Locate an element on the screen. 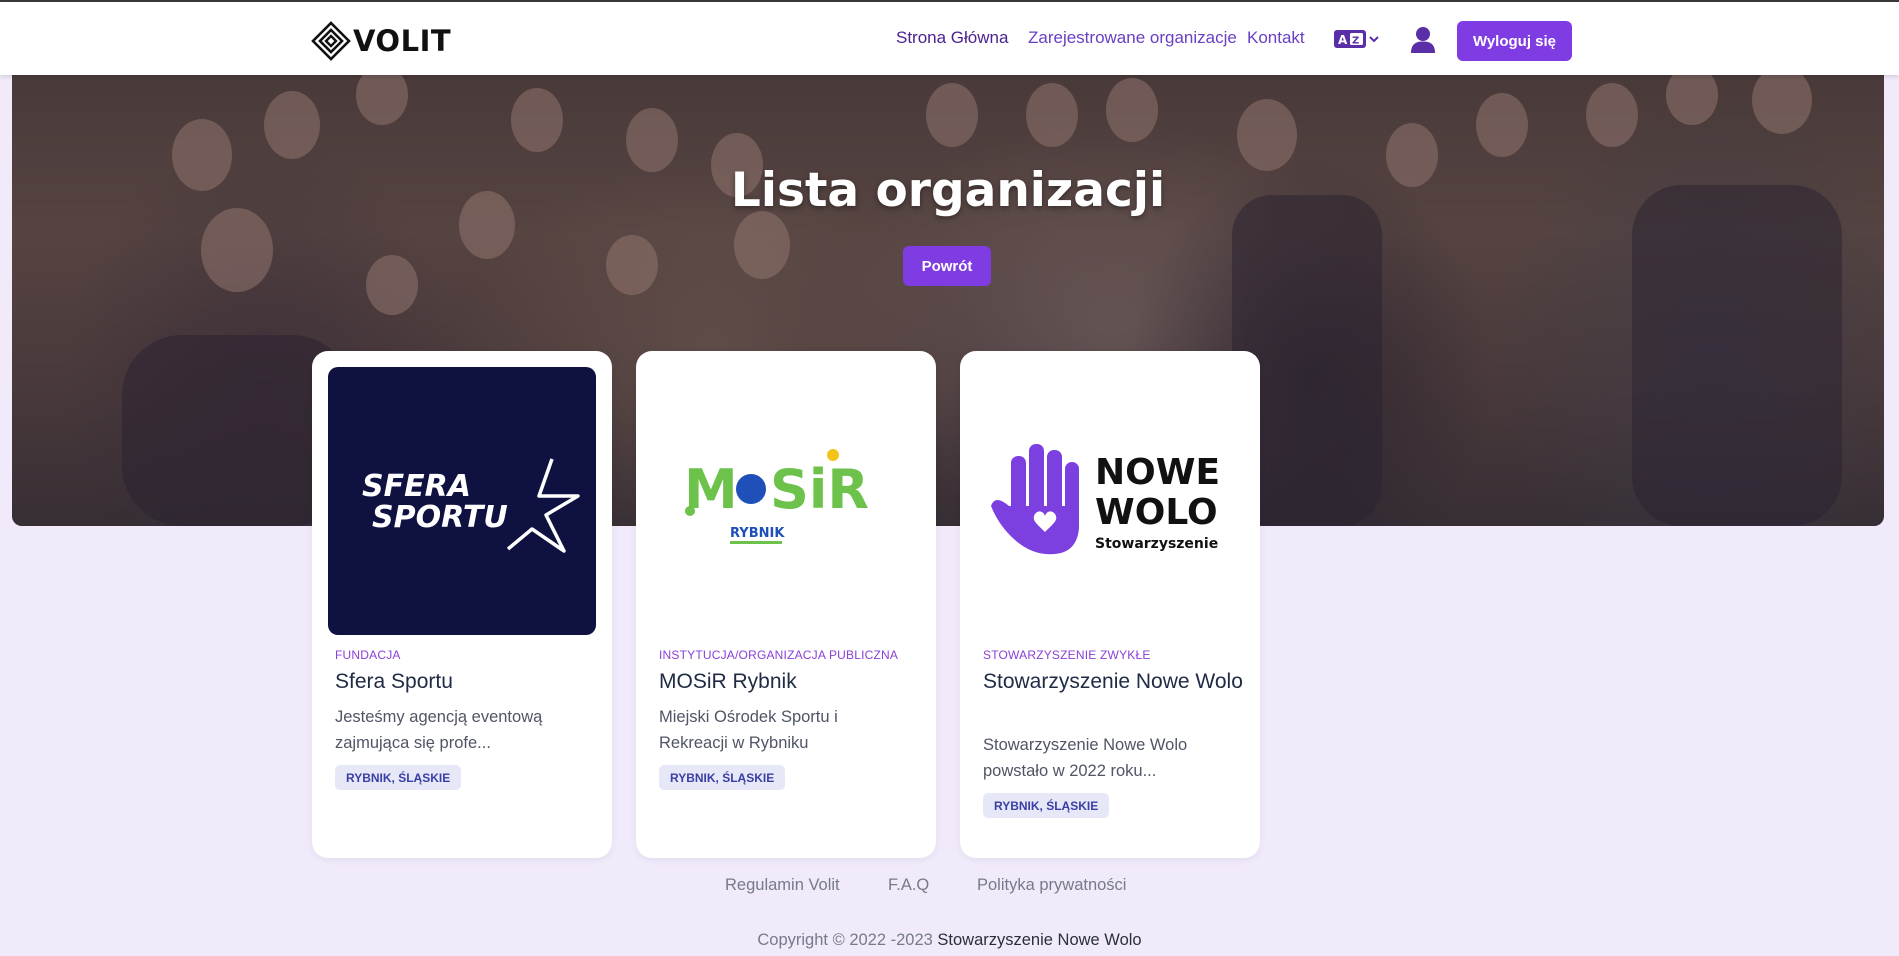 This screenshot has width=1899, height=956. translate-icon: A Z is located at coordinates (1350, 39).